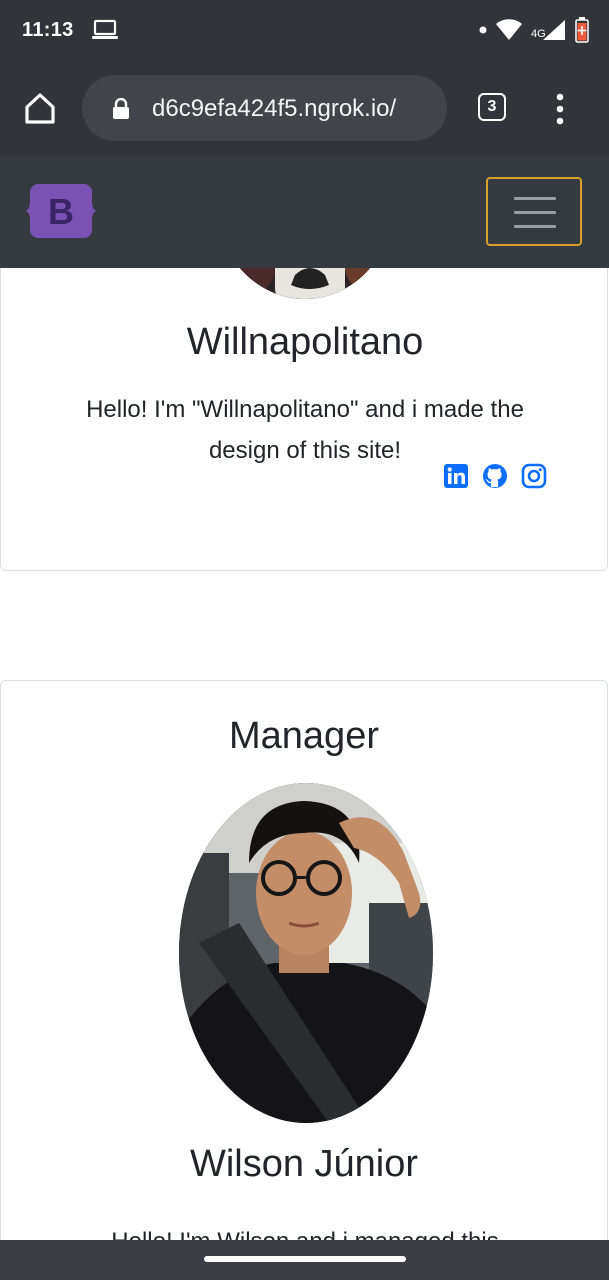 The height and width of the screenshot is (1280, 609). I want to click on instagram-icon, so click(534, 476).